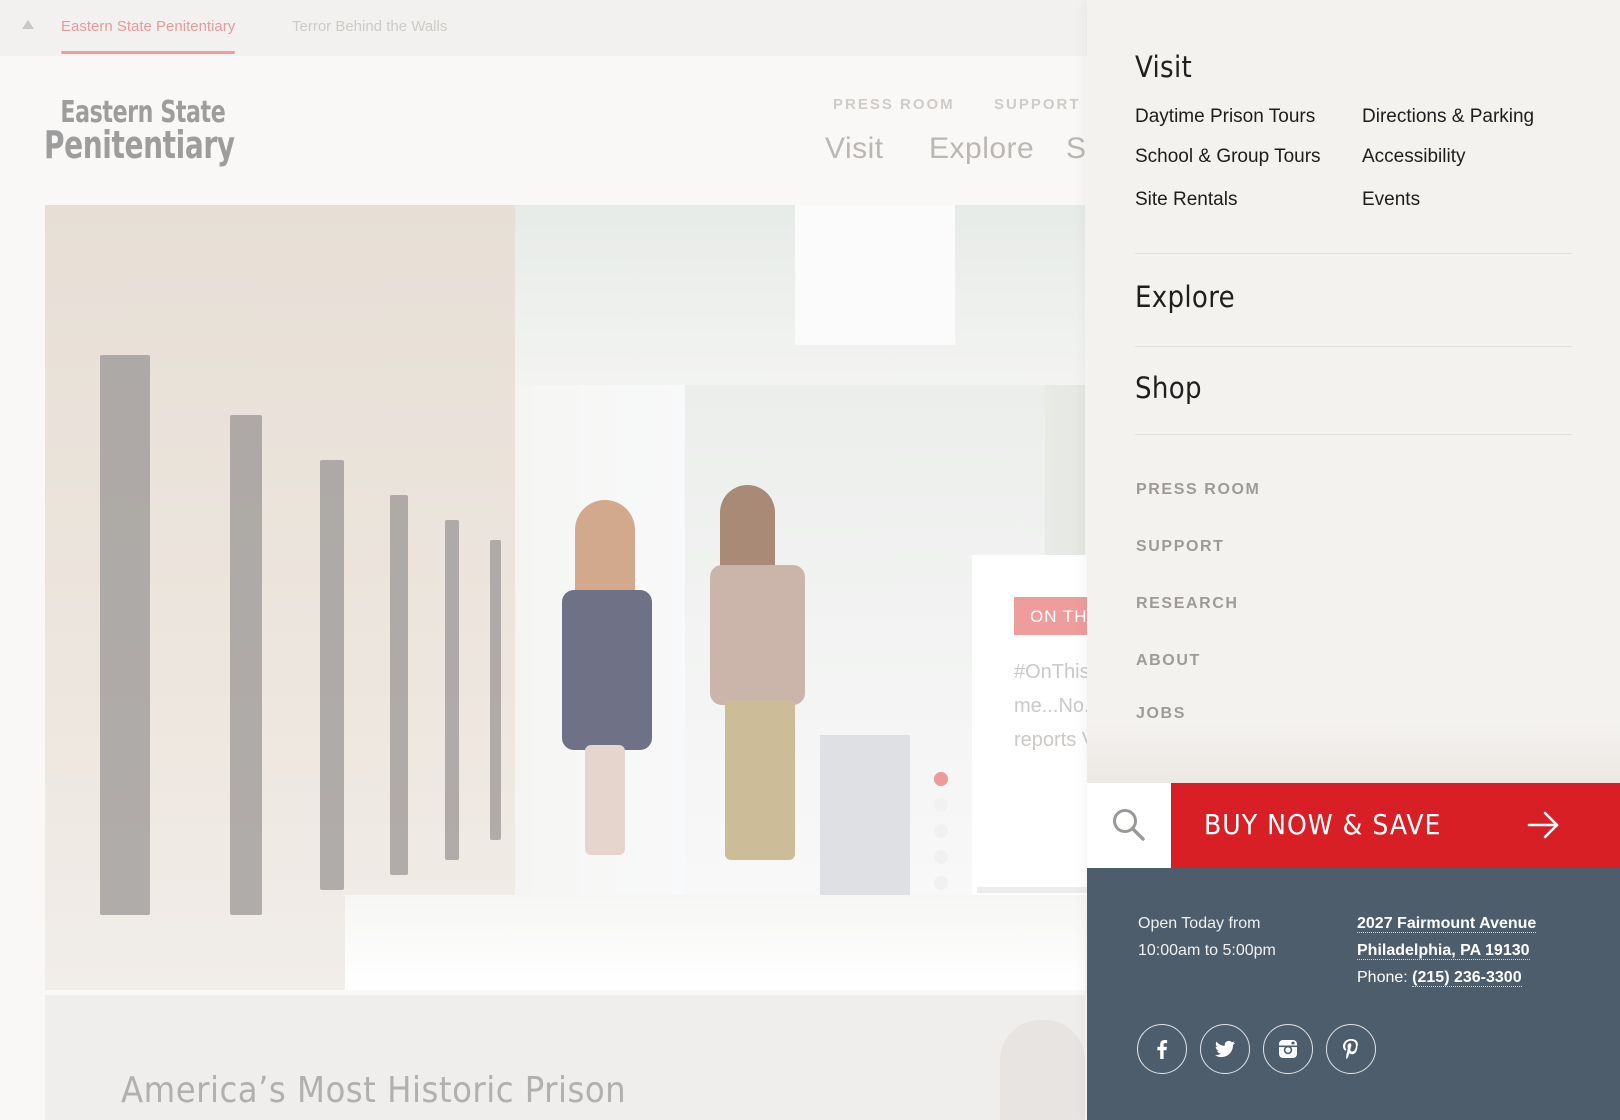  I want to click on site-logo: Eastern State Penitentiary, so click(144, 132).